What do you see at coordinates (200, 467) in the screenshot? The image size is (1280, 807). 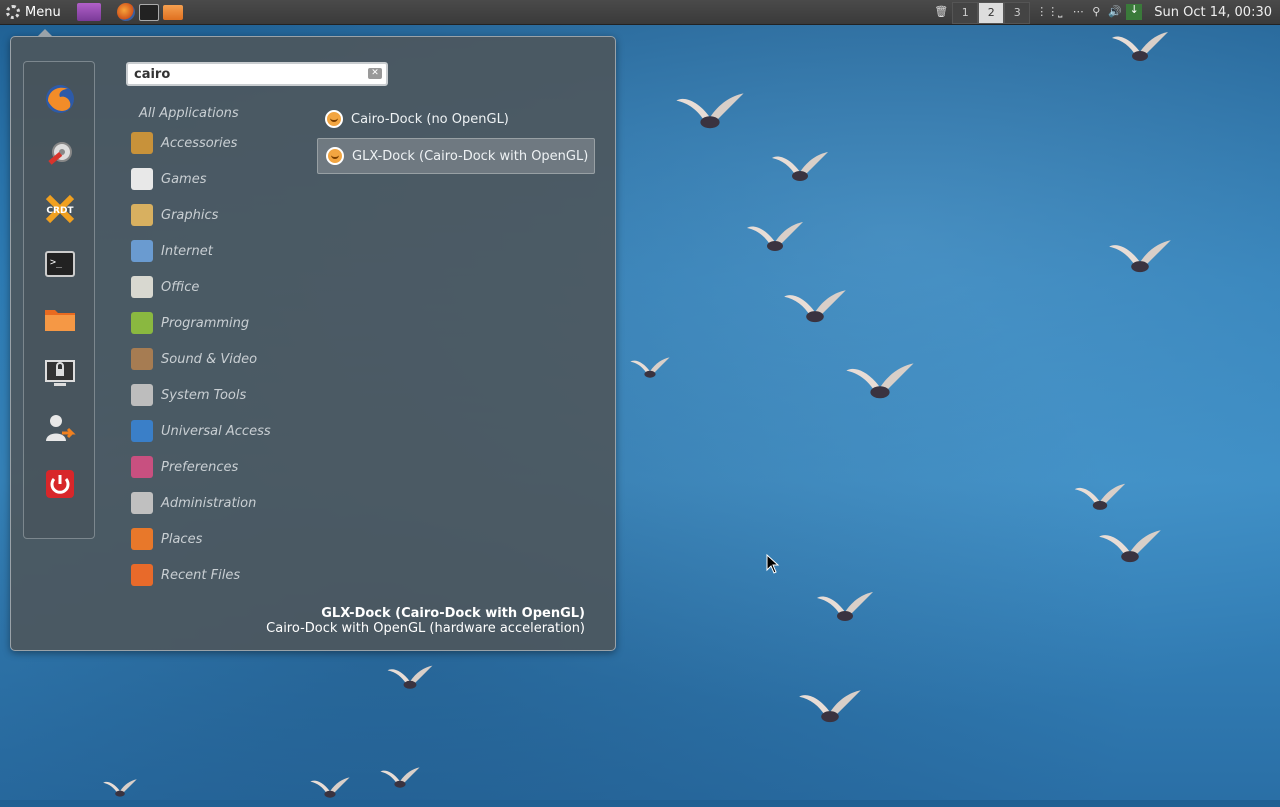 I see `category-label: Preferences` at bounding box center [200, 467].